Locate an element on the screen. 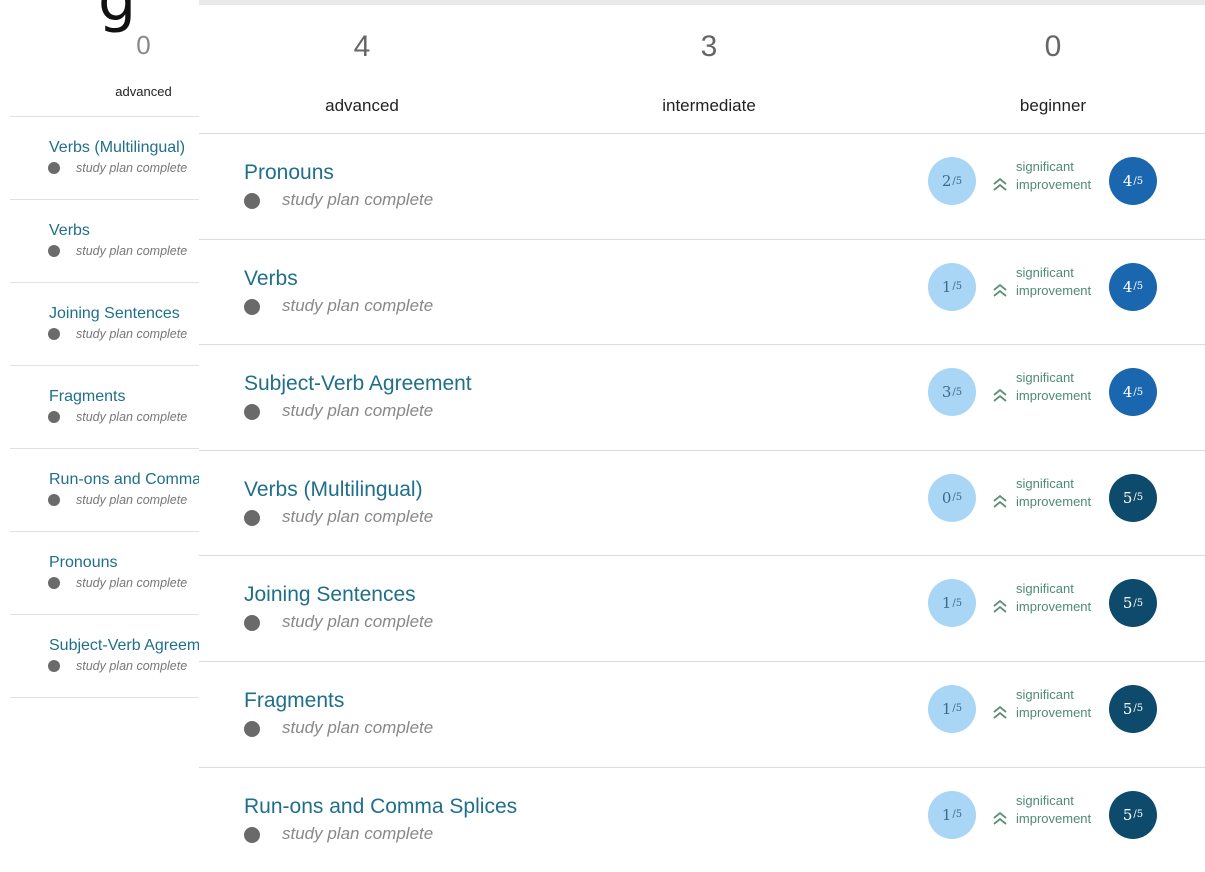  left-list-item: Verbs (Multilingual) study plan complete is located at coordinates (105, 157).